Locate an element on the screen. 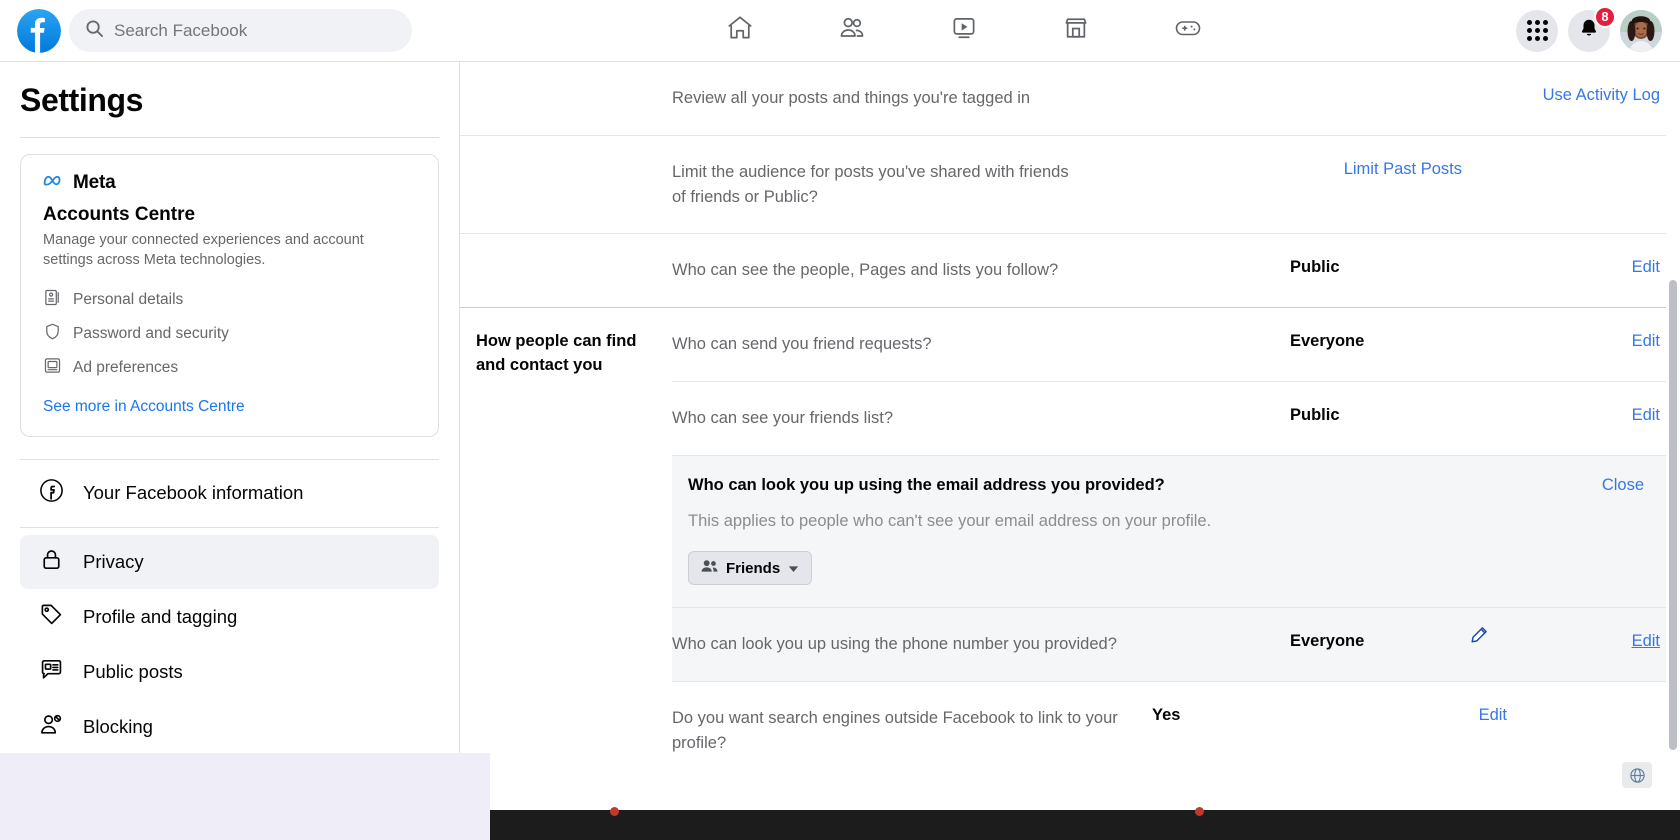  setting-question: Who can send you friend requests? is located at coordinates (802, 344).